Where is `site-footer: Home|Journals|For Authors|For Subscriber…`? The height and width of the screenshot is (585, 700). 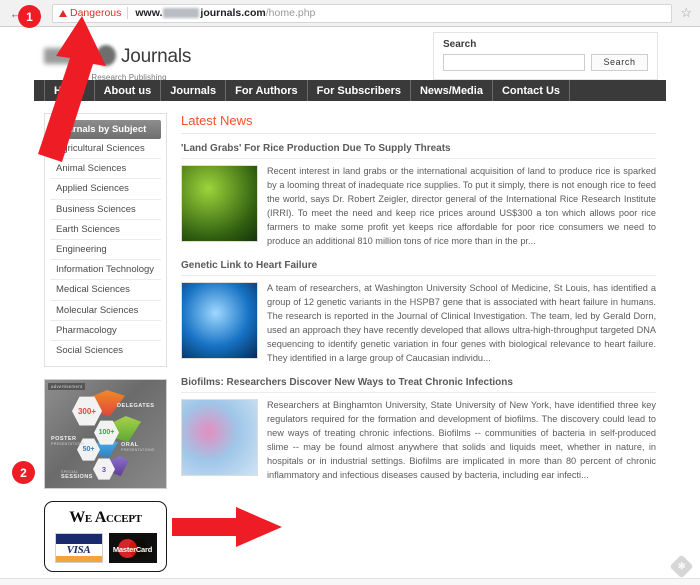 site-footer: Home|Journals|For Authors|For Subscriber… is located at coordinates (350, 581).